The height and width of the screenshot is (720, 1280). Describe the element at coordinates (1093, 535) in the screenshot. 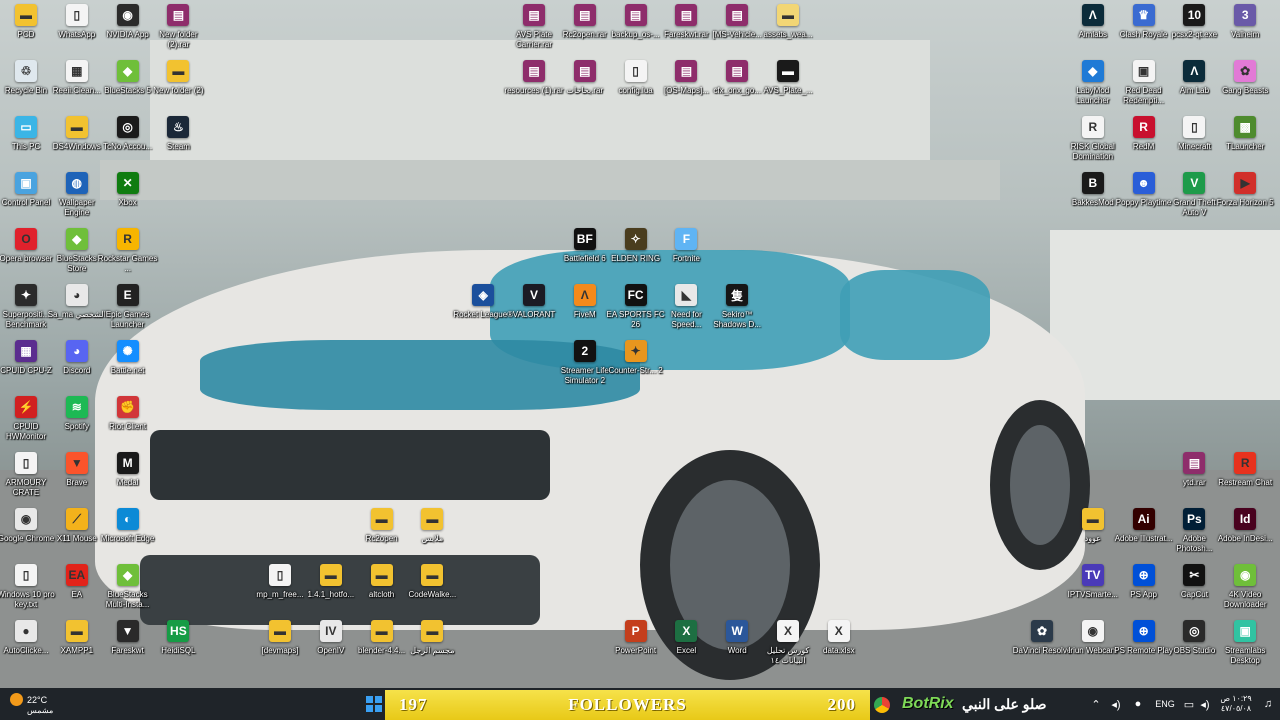

I see `desktop-icon: ▬ عوود` at that location.